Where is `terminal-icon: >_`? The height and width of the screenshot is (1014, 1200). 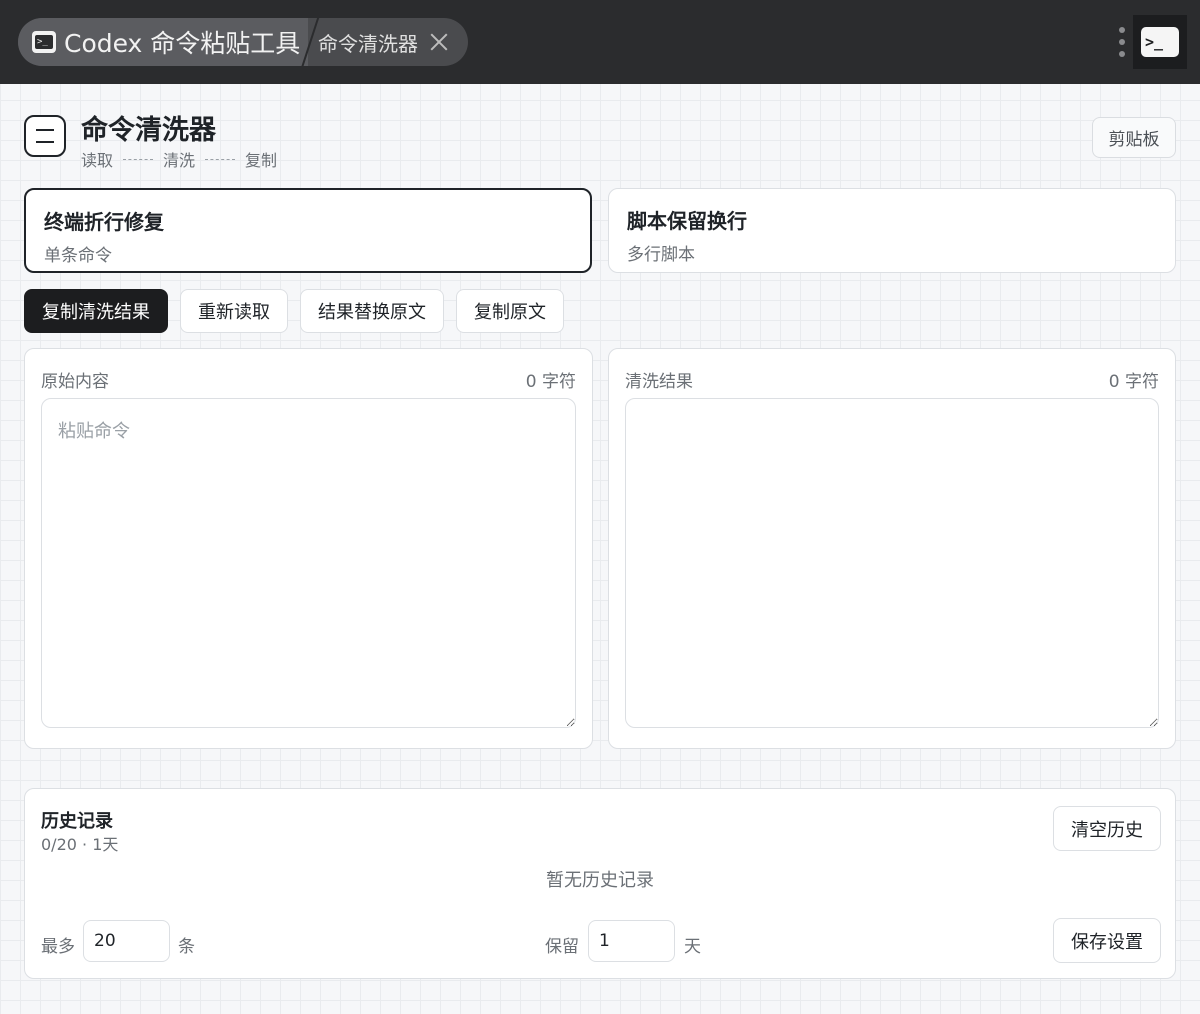 terminal-icon: >_ is located at coordinates (1160, 42).